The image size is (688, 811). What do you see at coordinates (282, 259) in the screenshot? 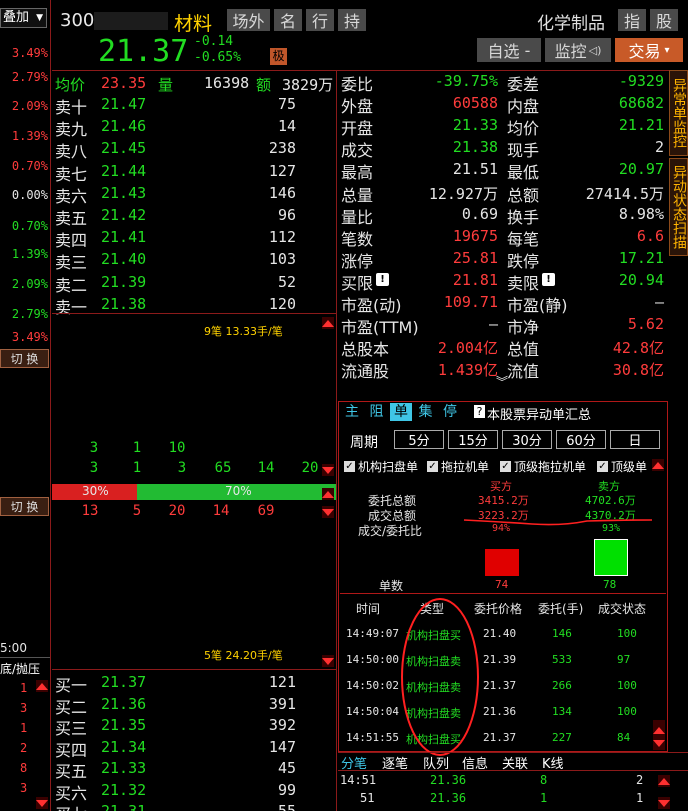
I see `ask-level-volume: 103` at bounding box center [282, 259].